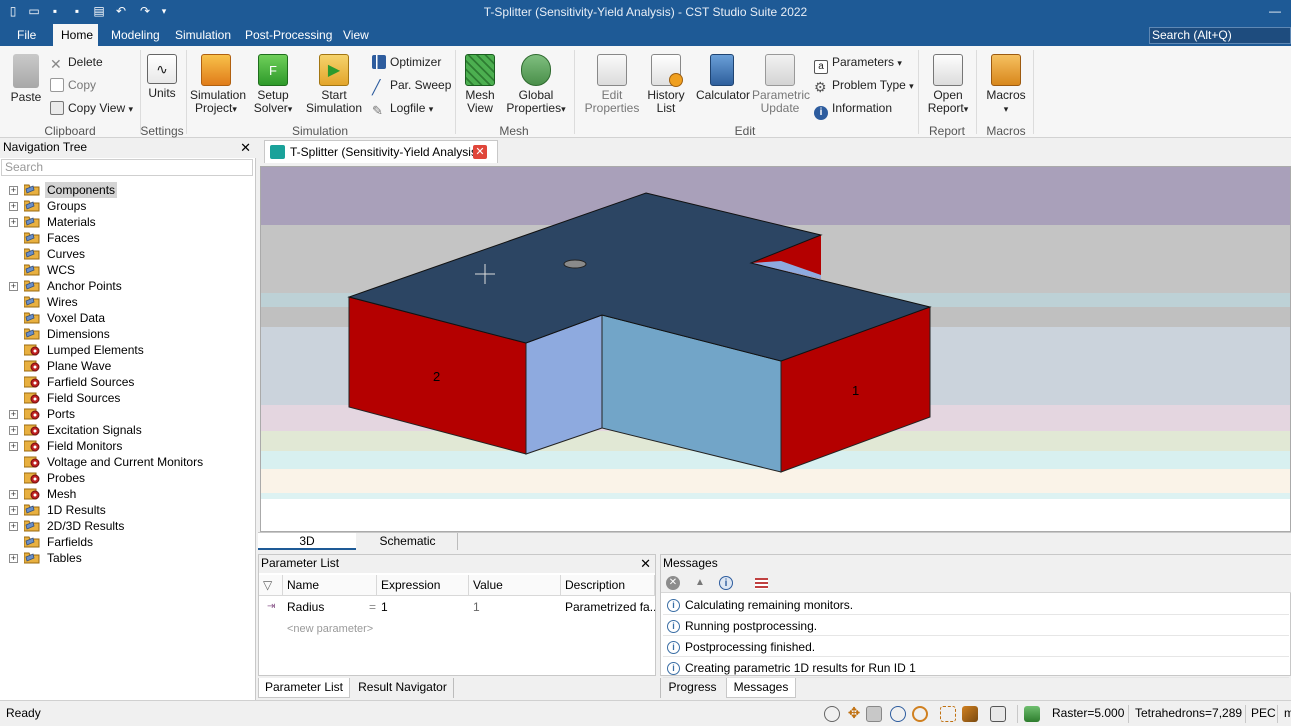 This screenshot has height=726, width=1291. Describe the element at coordinates (127, 526) in the screenshot. I see `tree-item: +2D/3D Results` at that location.